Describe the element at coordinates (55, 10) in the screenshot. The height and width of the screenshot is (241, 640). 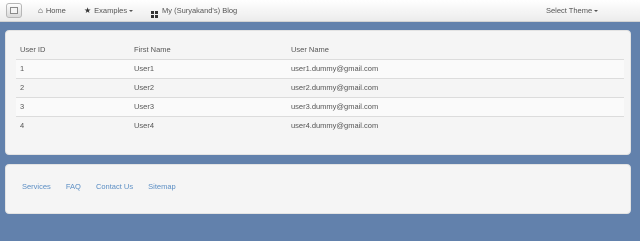
I see `nav-home-label: Home` at that location.